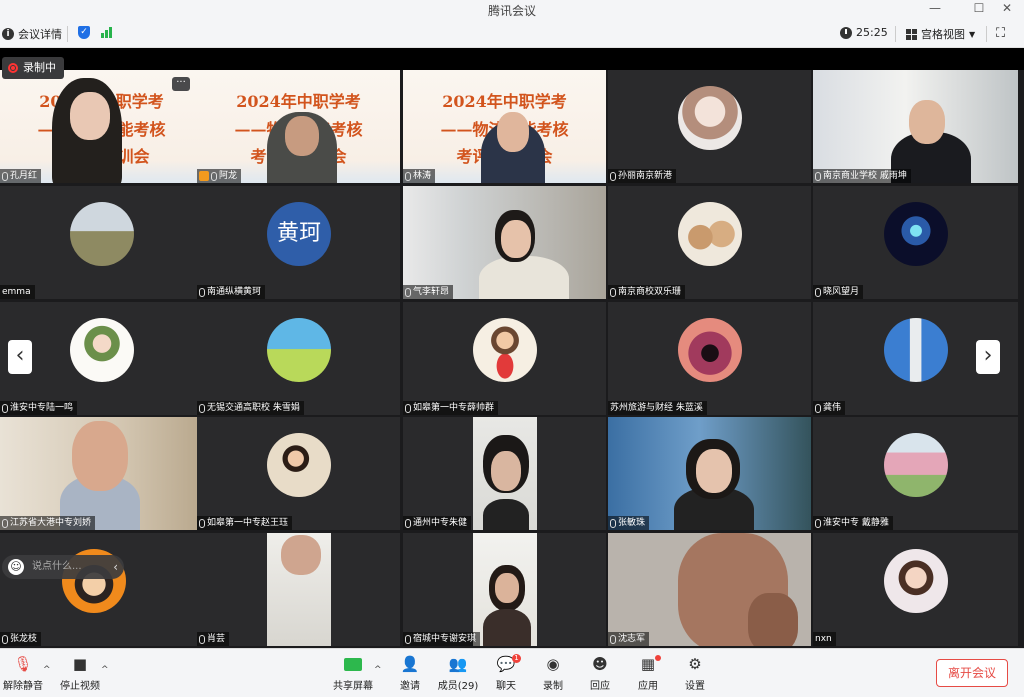  I want to click on video-tile: 南京商业学校 戚雨坤, so click(915, 126).